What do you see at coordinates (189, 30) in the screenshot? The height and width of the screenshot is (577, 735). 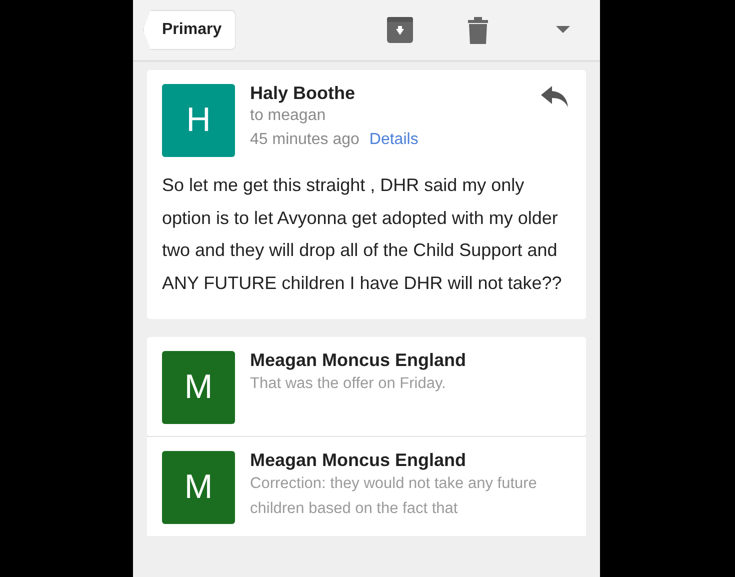 I see `back-button: Primary` at bounding box center [189, 30].